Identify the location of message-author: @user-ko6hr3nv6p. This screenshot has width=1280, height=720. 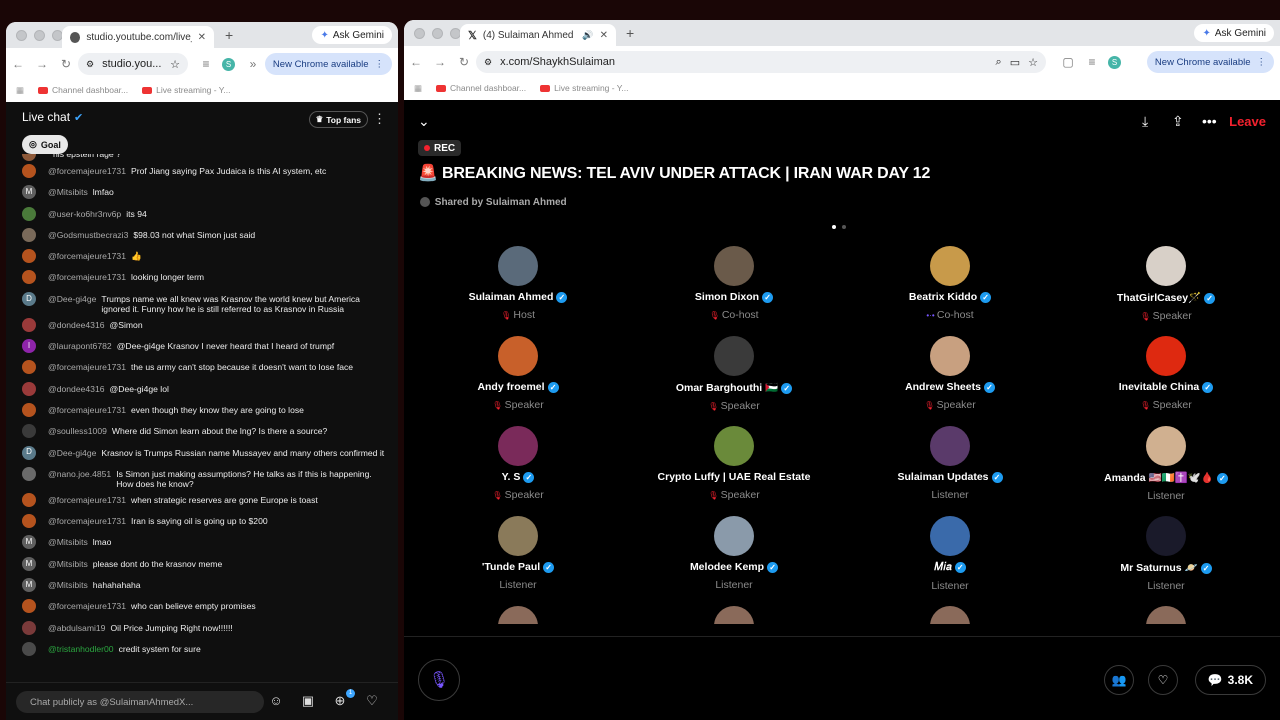
(84, 214).